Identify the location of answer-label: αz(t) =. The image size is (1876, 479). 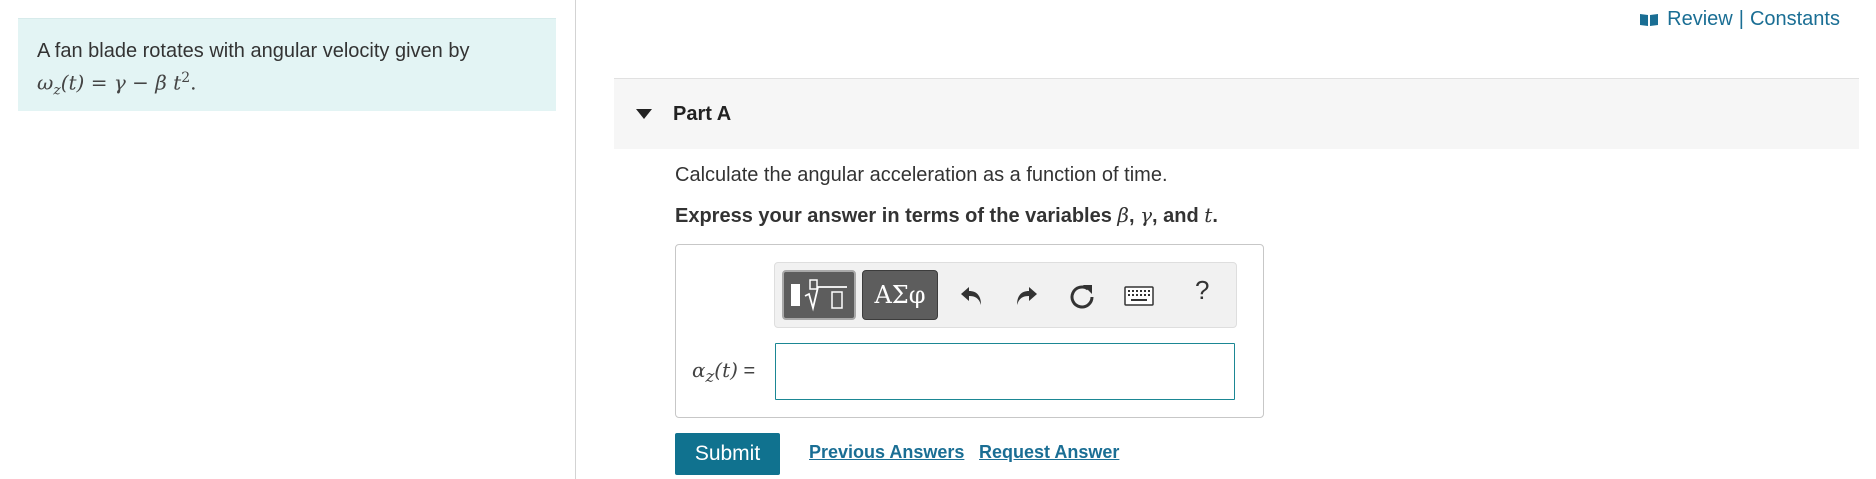
(723, 372).